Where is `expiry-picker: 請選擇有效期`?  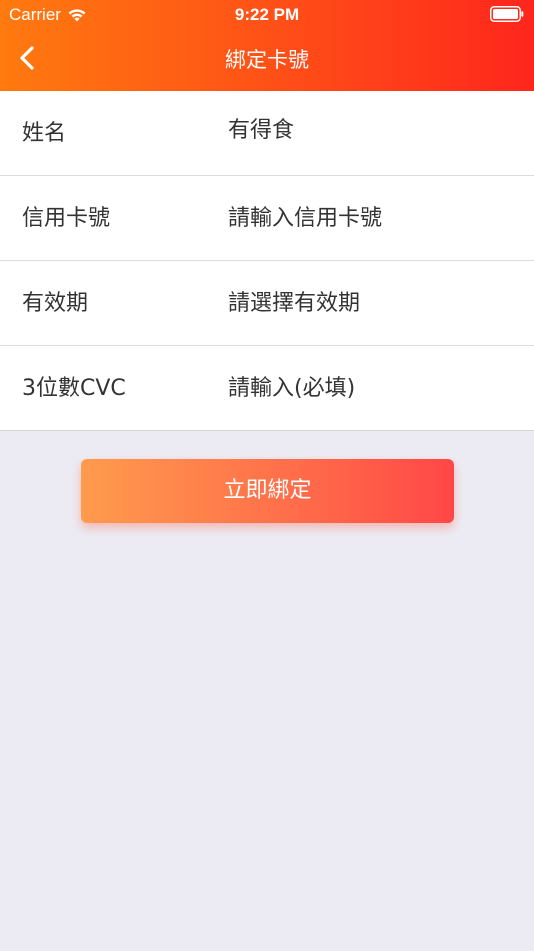 expiry-picker: 請選擇有效期 is located at coordinates (373, 303).